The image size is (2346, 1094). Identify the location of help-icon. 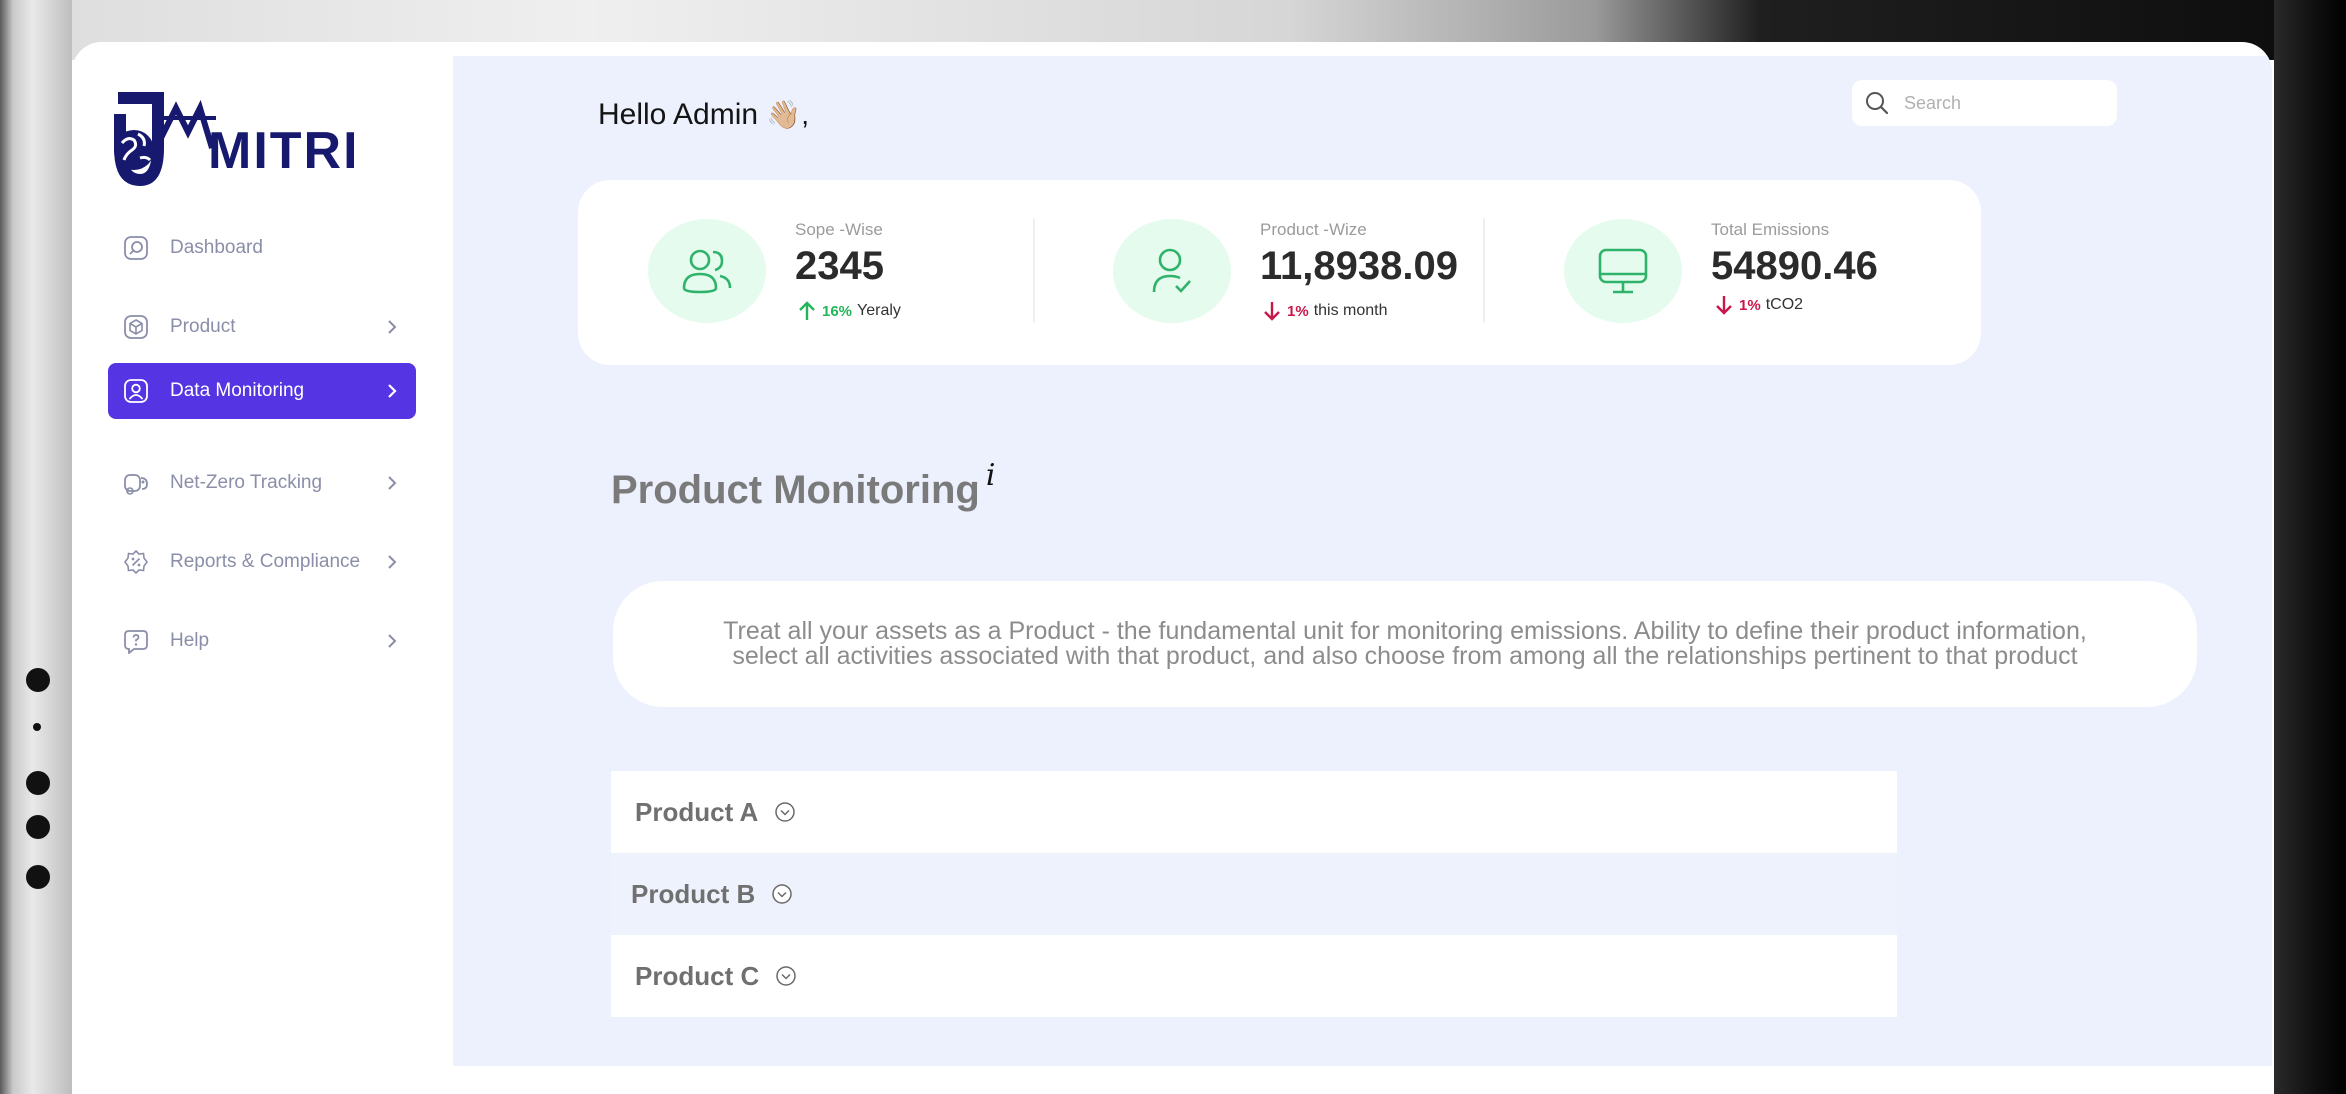
(136, 641).